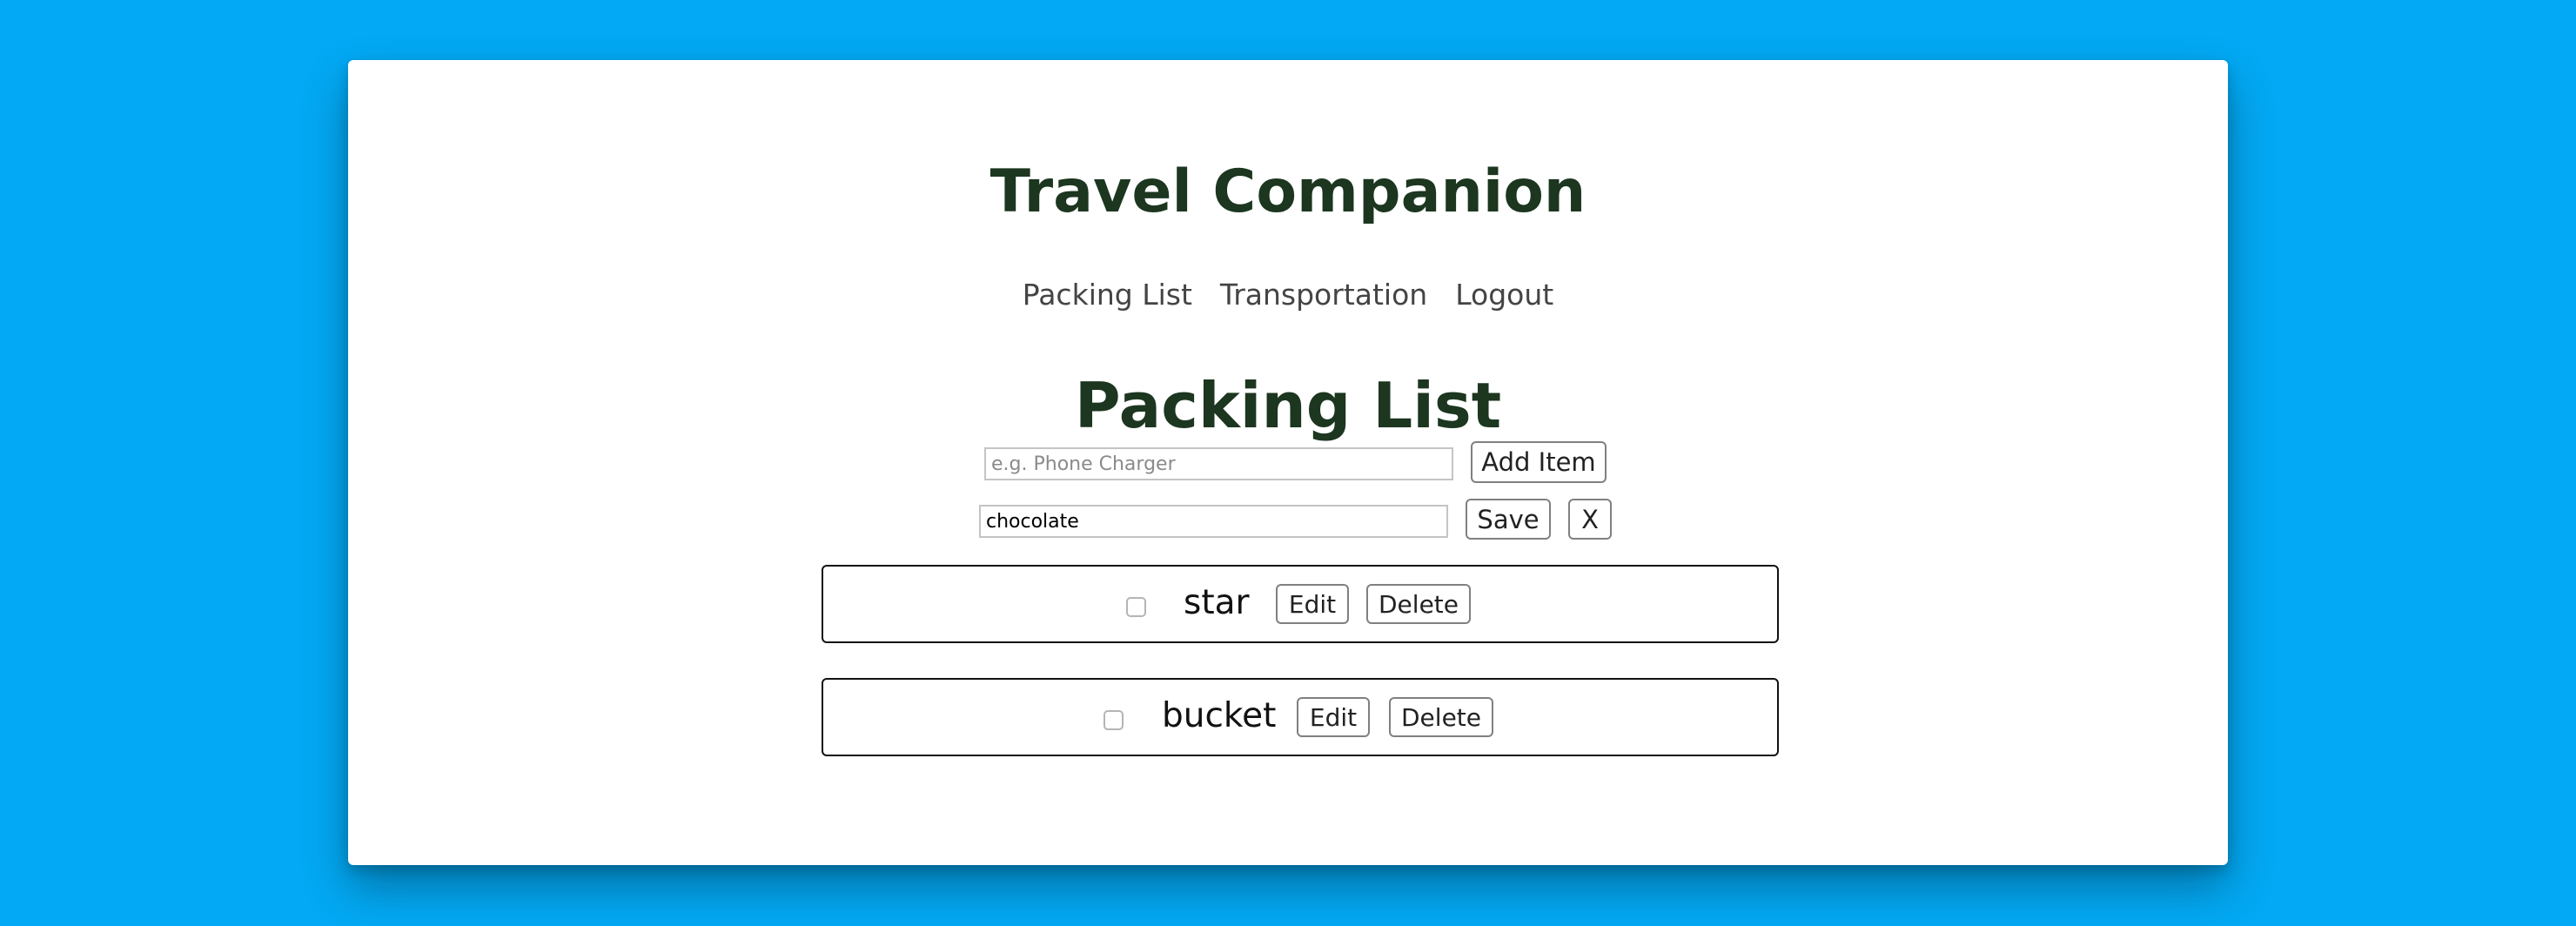 Image resolution: width=2576 pixels, height=926 pixels. Describe the element at coordinates (1288, 192) in the screenshot. I see `app-title: Travel Companion` at that location.